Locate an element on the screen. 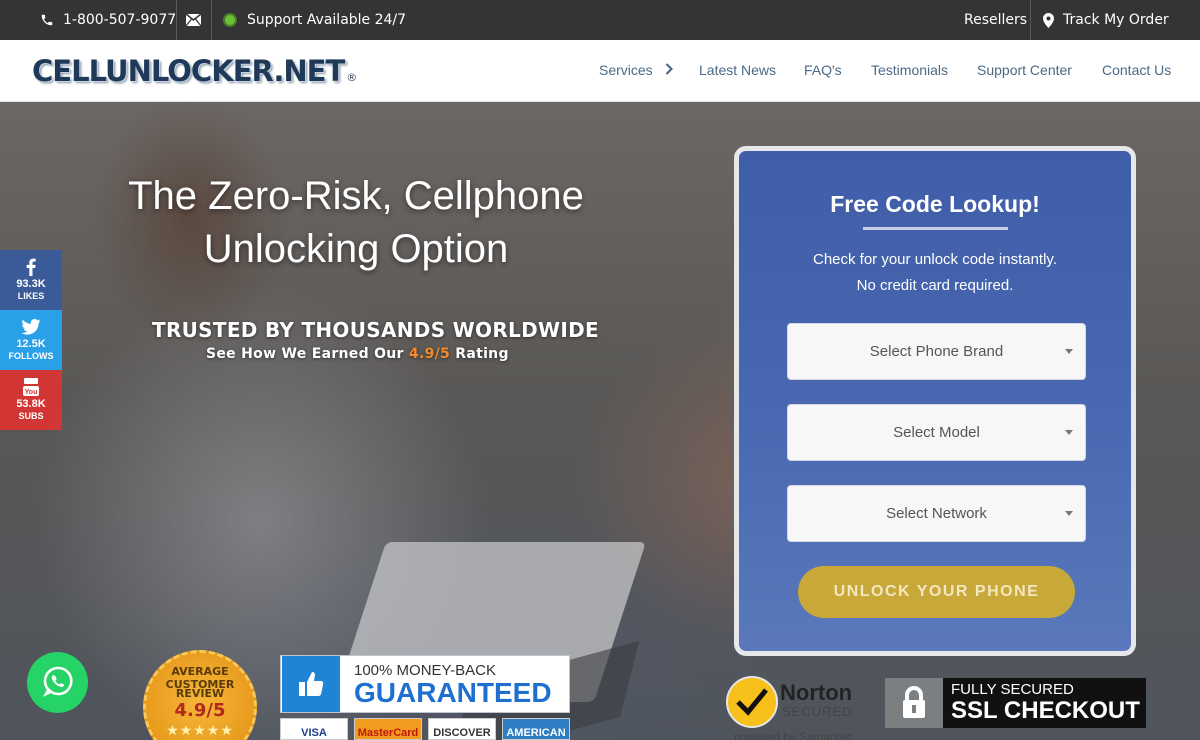 Image resolution: width=1200 pixels, height=740 pixels. nav-faq: FAQ's is located at coordinates (823, 70).